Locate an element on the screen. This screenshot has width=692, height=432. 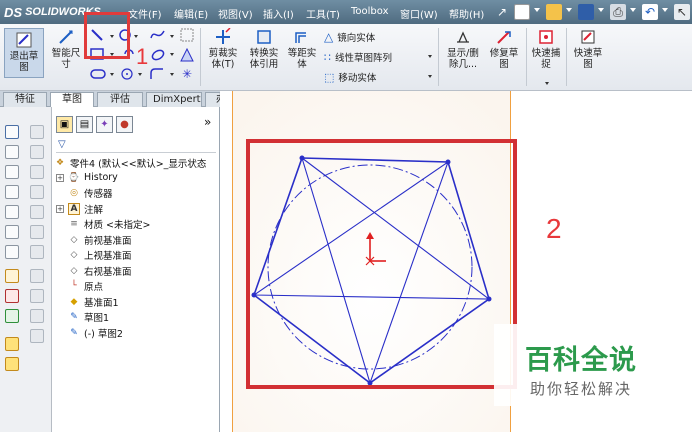
linear-pattern-label: 线性草图阵列 is located at coordinates (364, 58).